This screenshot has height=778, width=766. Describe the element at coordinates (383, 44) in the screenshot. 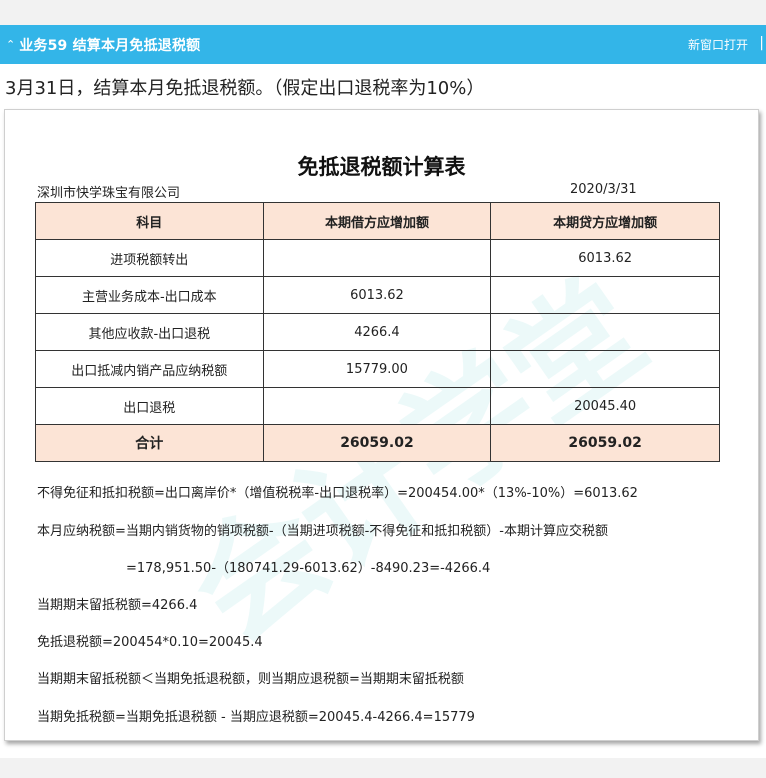

I see `section-header: ⌃ 业务59 结算本月免抵退税额 新窗口打开 |` at that location.